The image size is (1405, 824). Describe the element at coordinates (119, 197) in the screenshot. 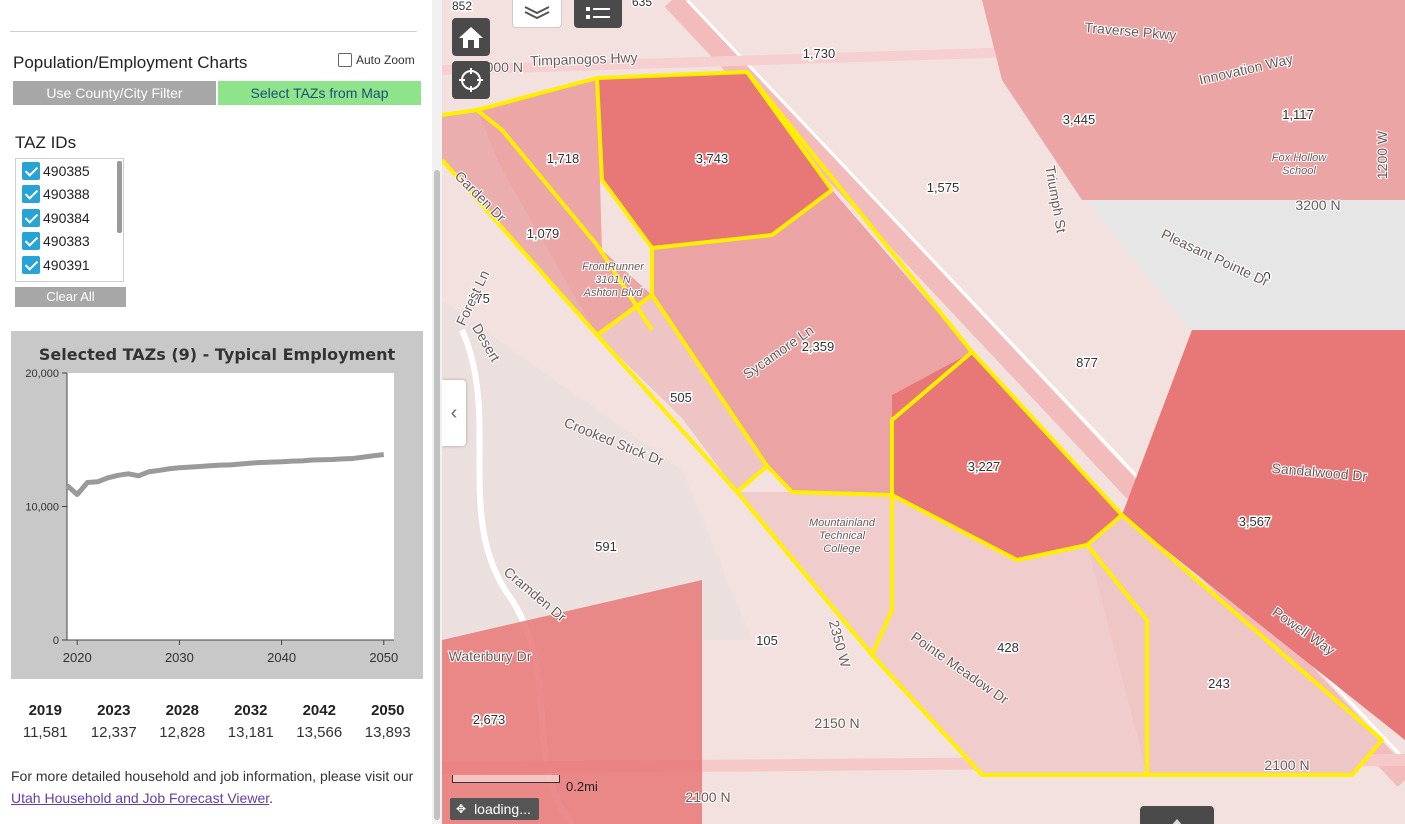

I see `list-scrollbar` at that location.